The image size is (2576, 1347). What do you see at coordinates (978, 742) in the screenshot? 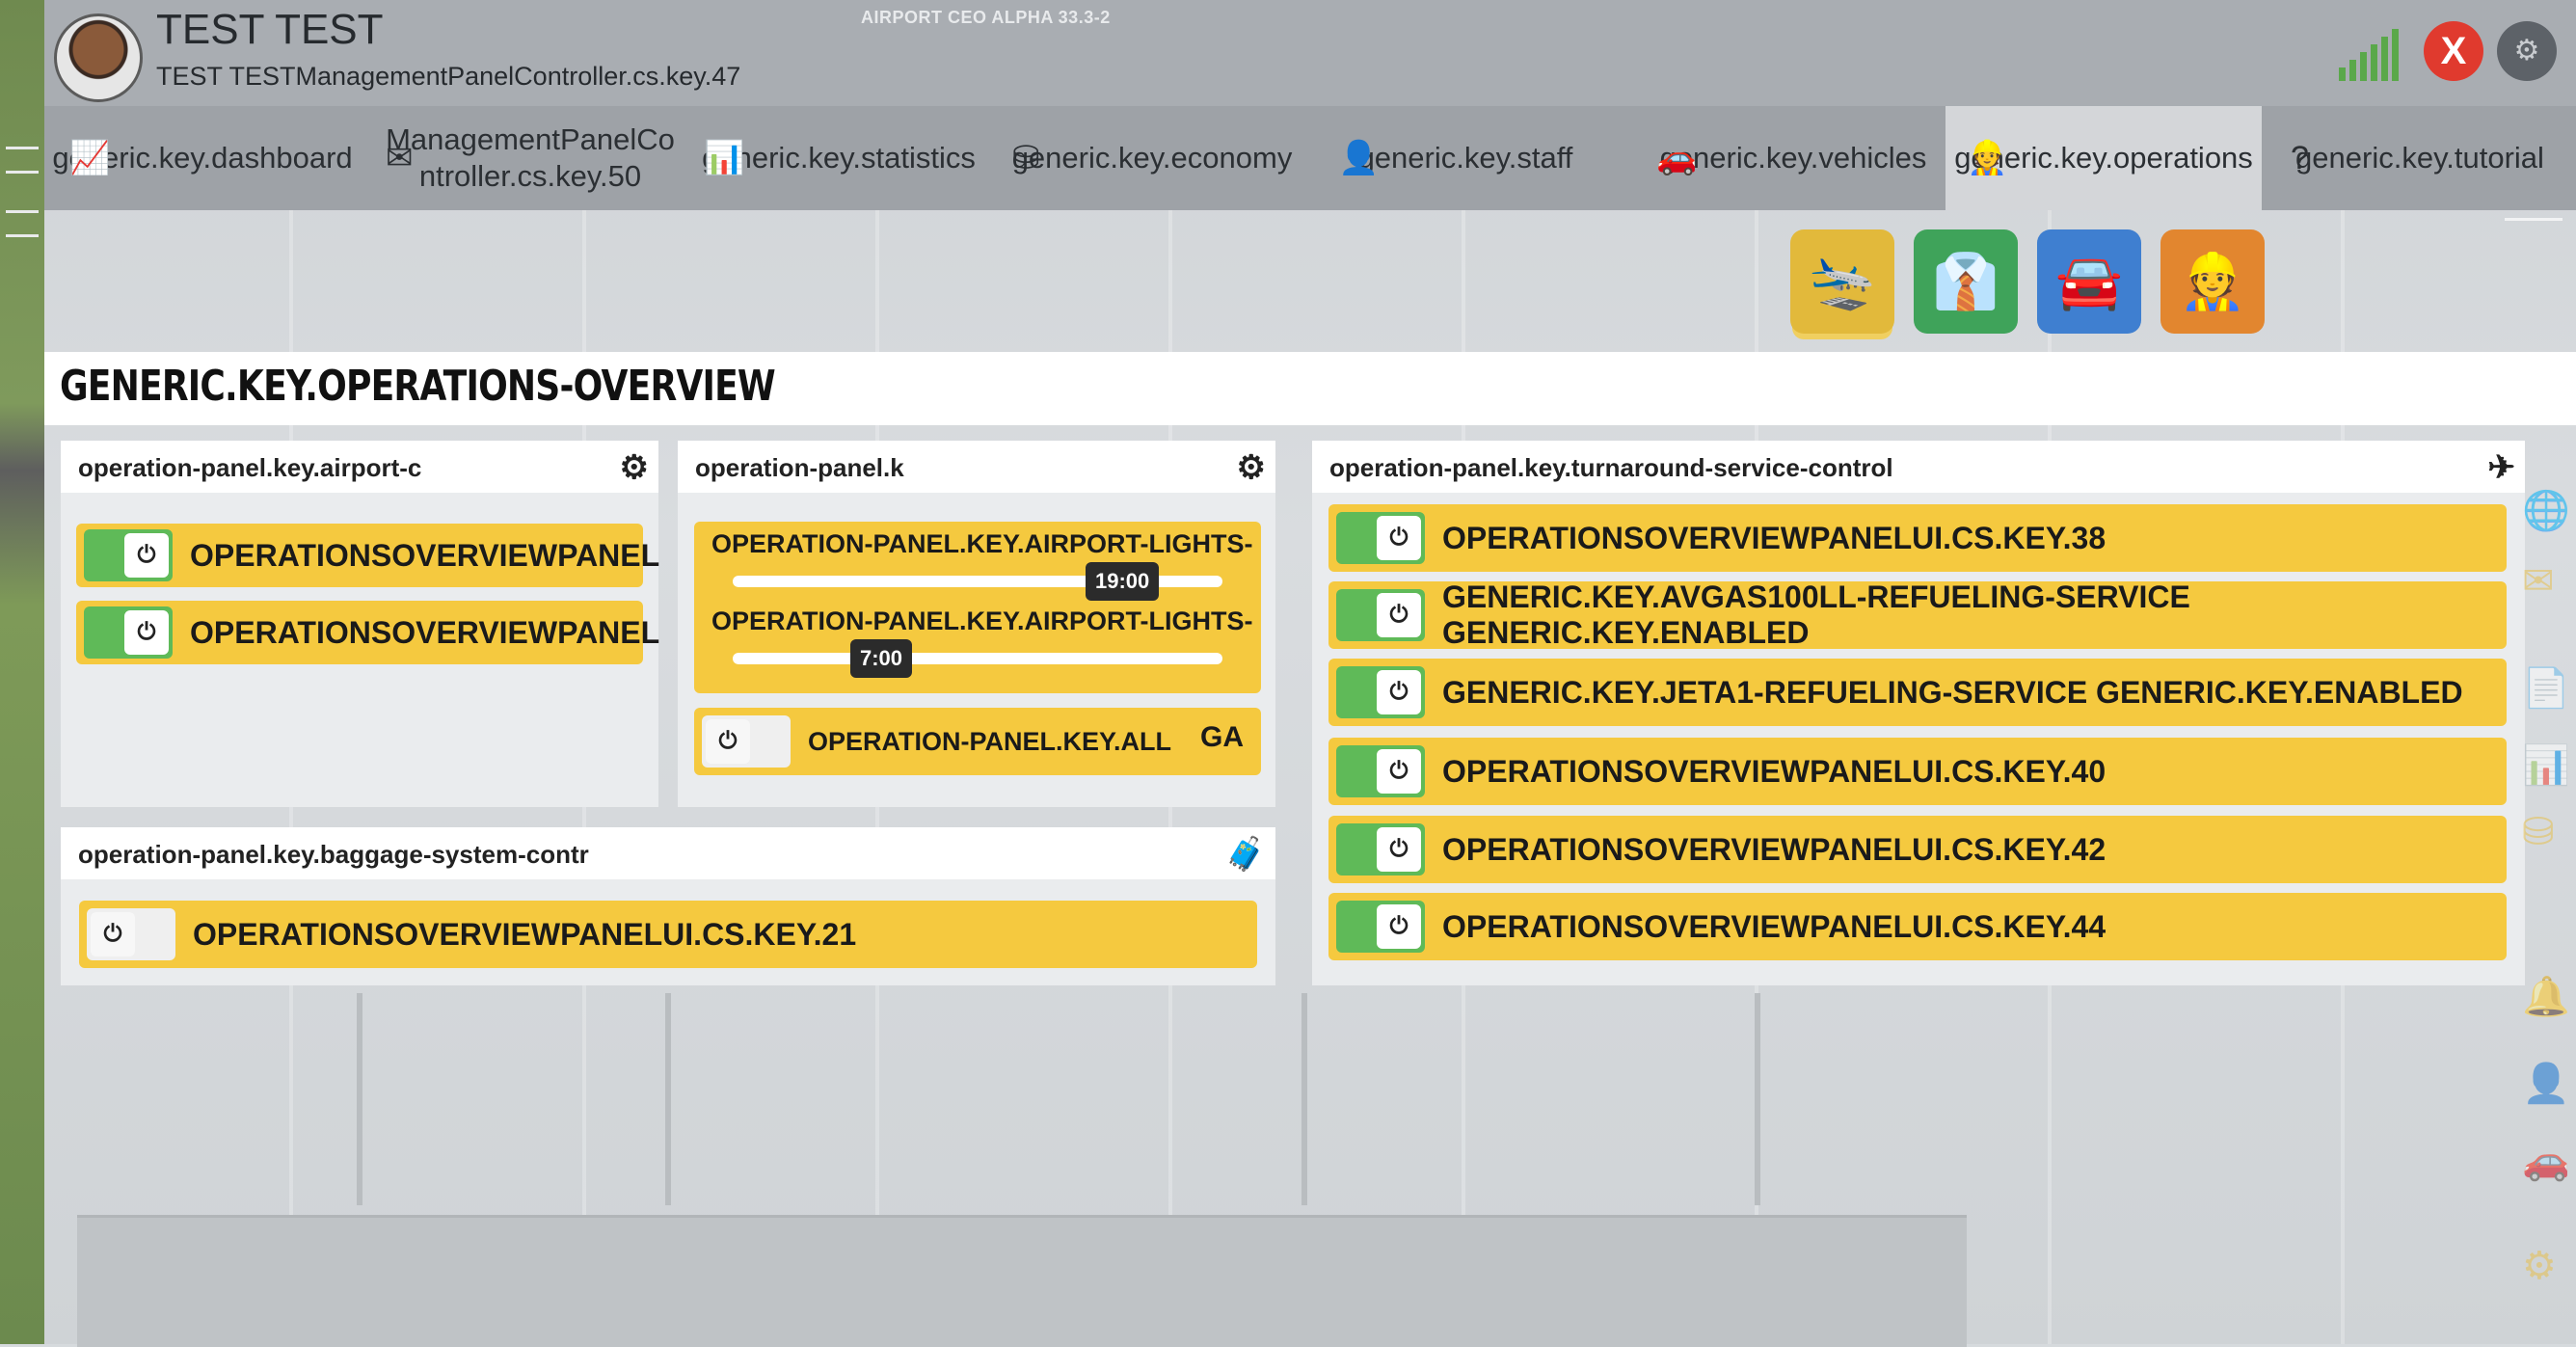
I see `toggle-row: ⏻ OPERATION-PANEL.KEY.ALL GA` at bounding box center [978, 742].